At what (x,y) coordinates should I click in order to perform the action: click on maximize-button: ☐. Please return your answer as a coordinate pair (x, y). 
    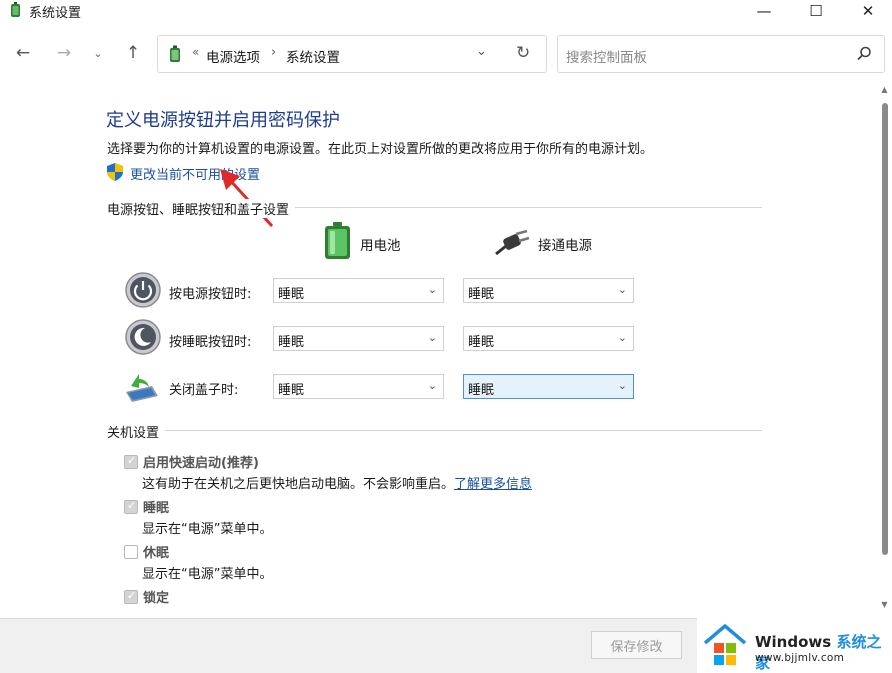
    Looking at the image, I should click on (816, 11).